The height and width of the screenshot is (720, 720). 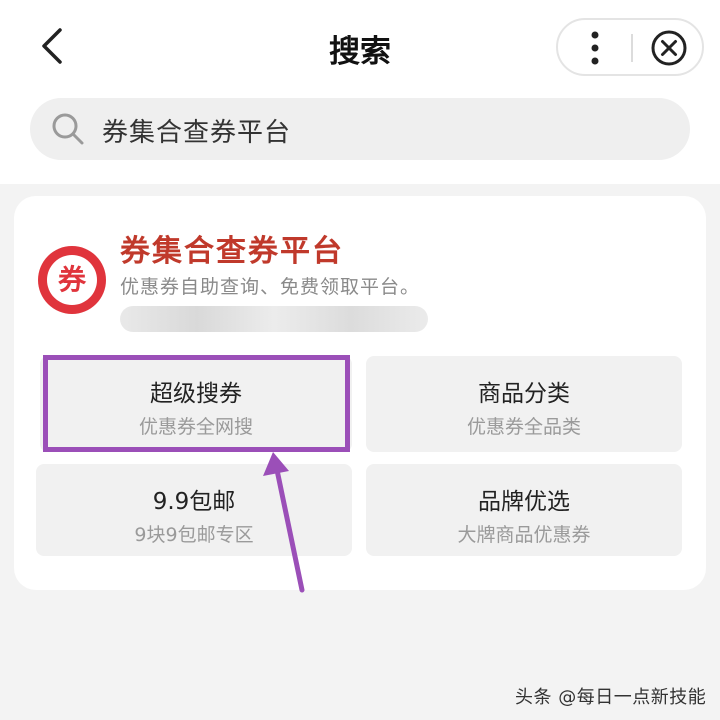 I want to click on mini-program-capsule, so click(x=630, y=47).